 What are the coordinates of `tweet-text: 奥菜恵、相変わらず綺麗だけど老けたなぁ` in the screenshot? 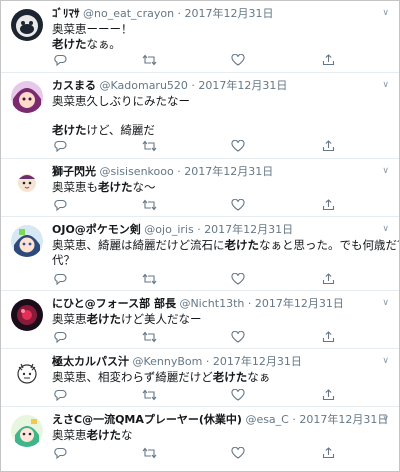 It's located at (221, 377).